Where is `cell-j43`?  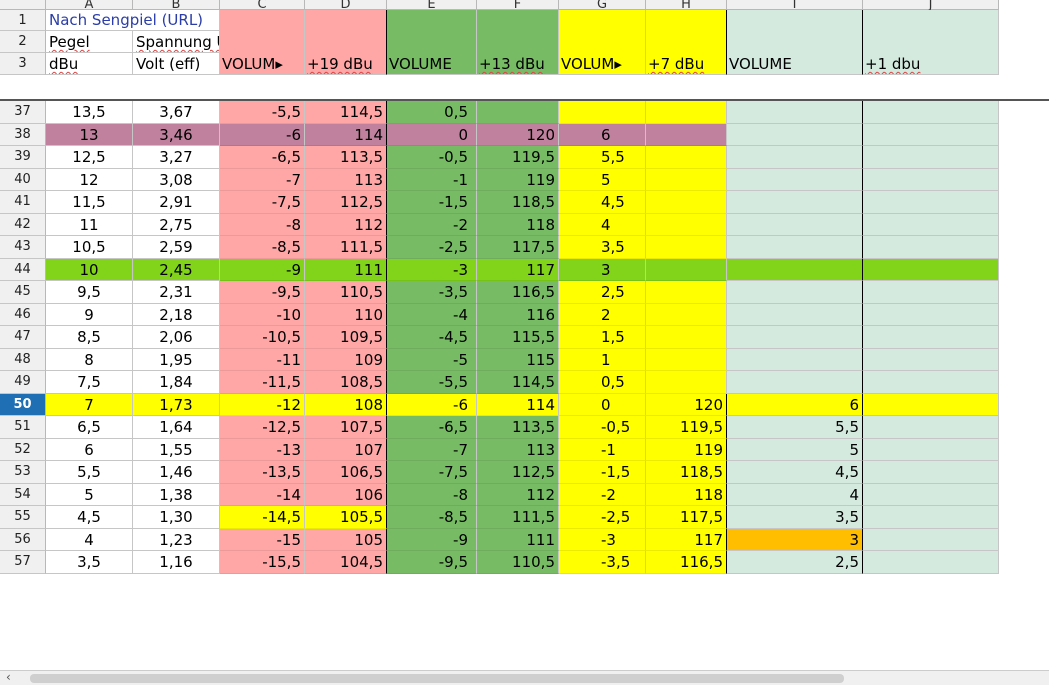 cell-j43 is located at coordinates (931, 247).